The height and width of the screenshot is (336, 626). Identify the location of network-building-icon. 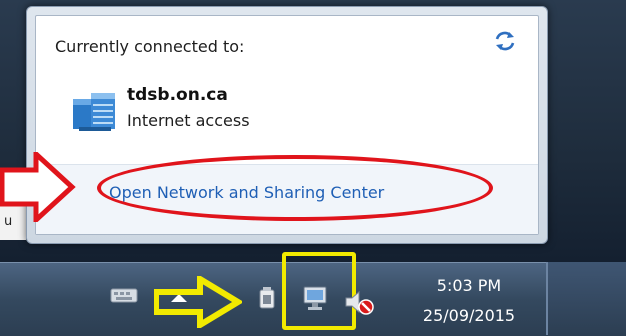
(94, 112).